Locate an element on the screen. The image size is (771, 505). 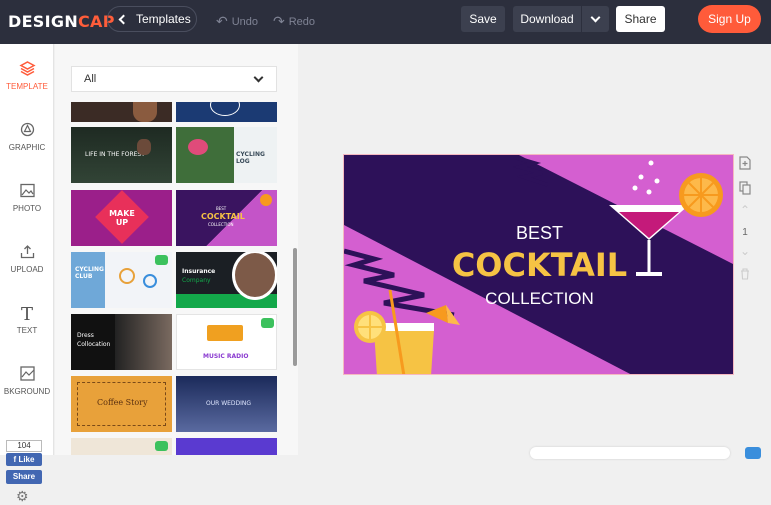
thumbnail-title: Insurance is located at coordinates (199, 271).